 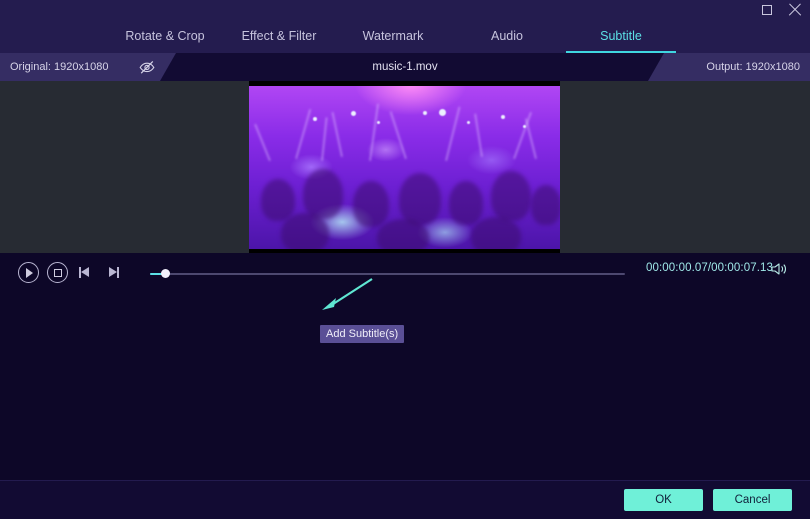 I want to click on timecode-label: 00:00:00.07/00:00:07.13, so click(x=709, y=268).